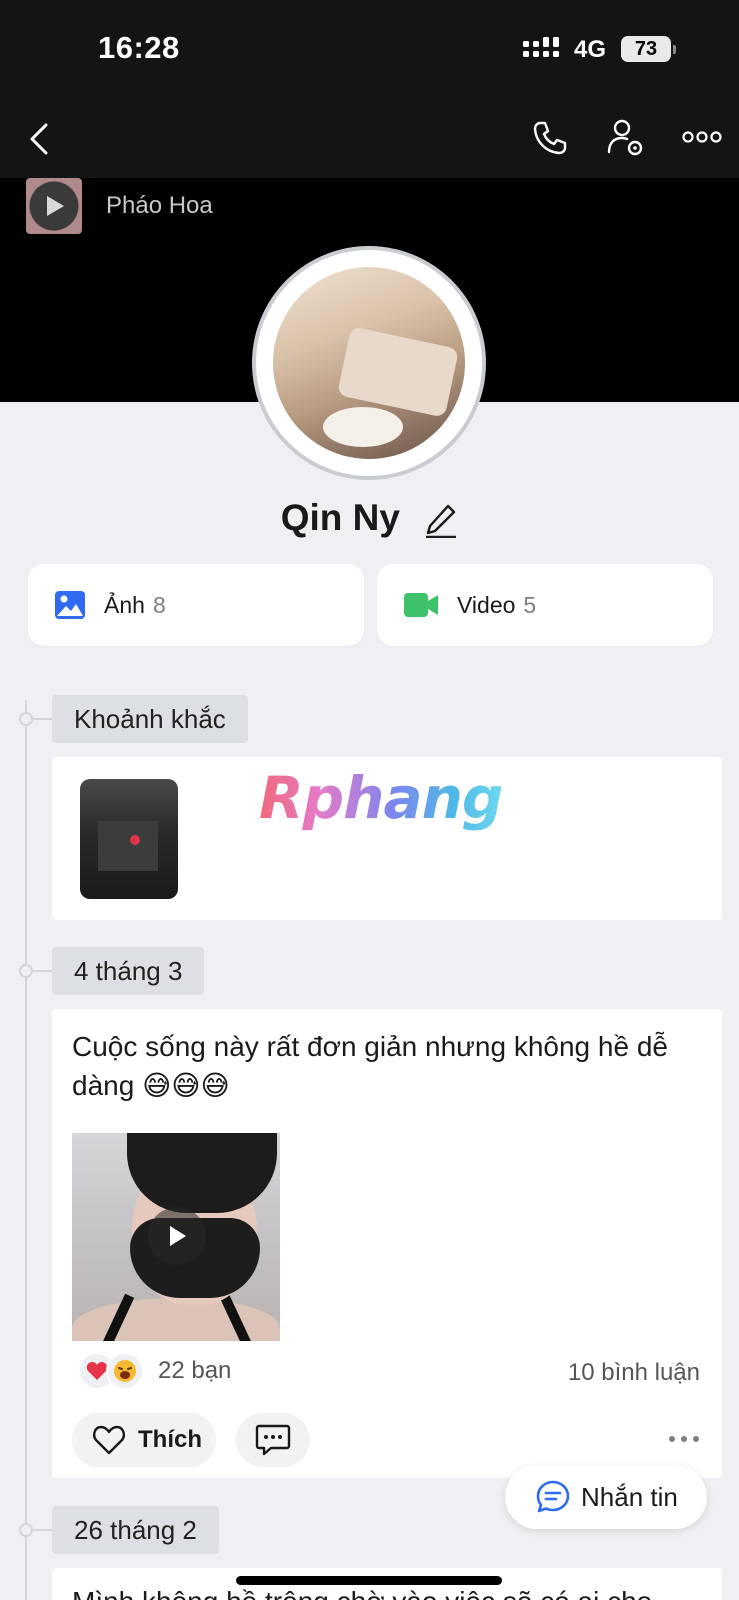 The height and width of the screenshot is (1600, 739). Describe the element at coordinates (530, 604) in the screenshot. I see `videos-count: 5` at that location.